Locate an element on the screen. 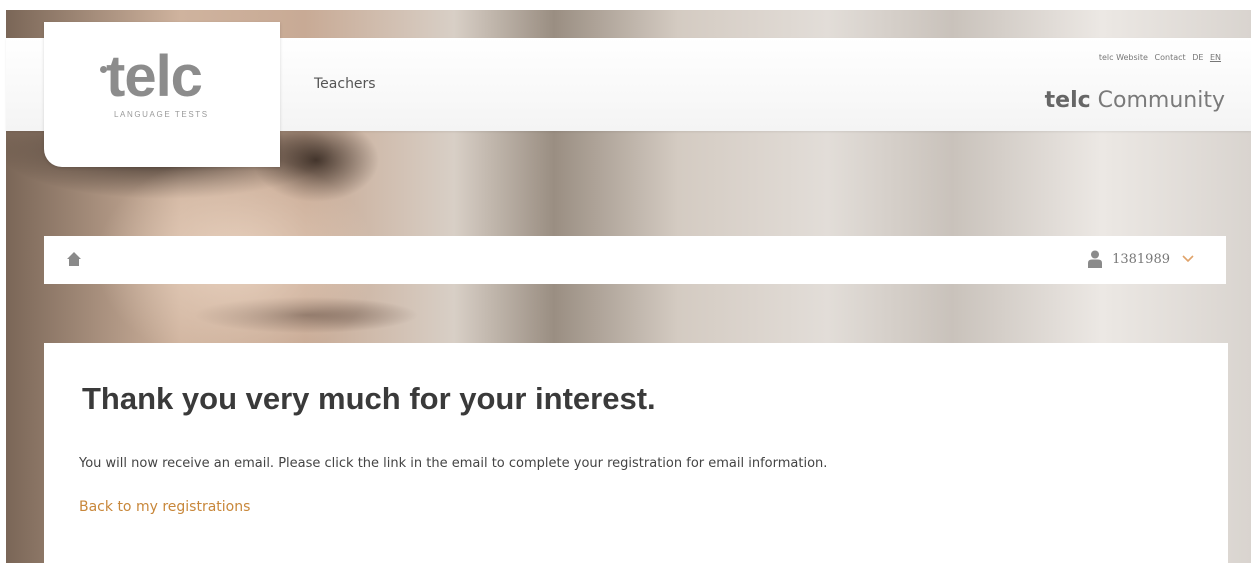 The image size is (1251, 563). language-de: DE is located at coordinates (1197, 57).